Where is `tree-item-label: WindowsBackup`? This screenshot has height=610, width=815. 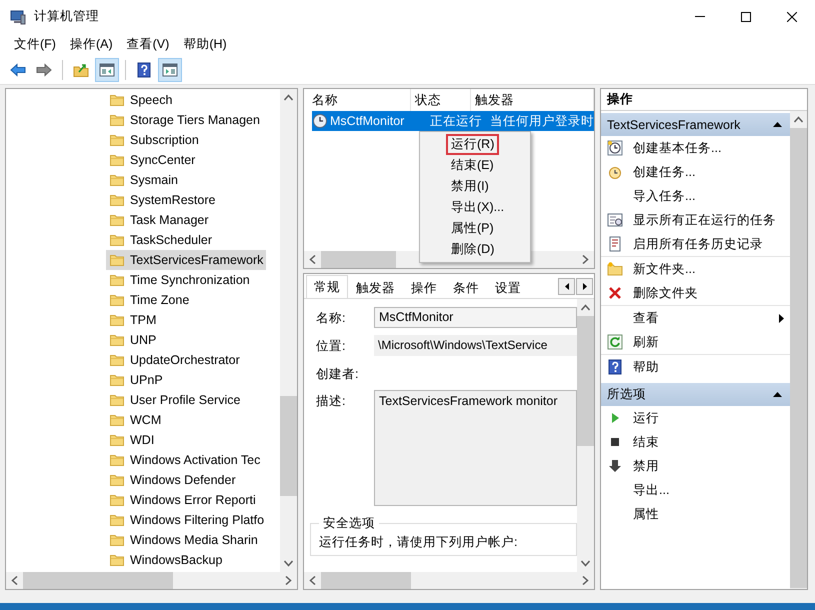 tree-item-label: WindowsBackup is located at coordinates (176, 560).